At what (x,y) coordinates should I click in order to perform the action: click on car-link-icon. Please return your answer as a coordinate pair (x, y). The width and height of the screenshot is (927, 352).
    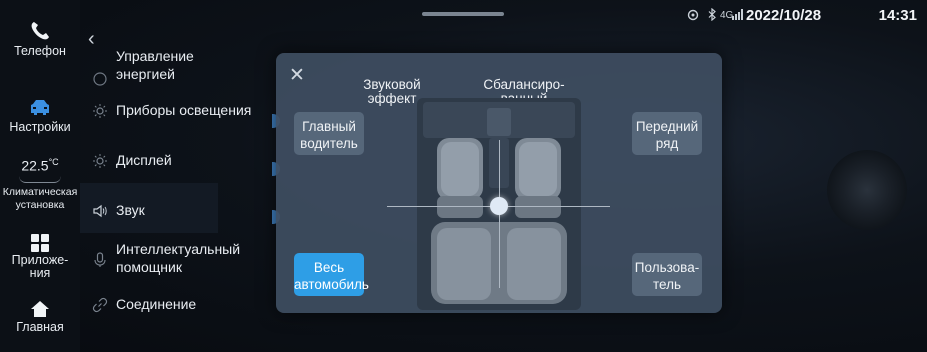
    Looking at the image, I should click on (693, 15).